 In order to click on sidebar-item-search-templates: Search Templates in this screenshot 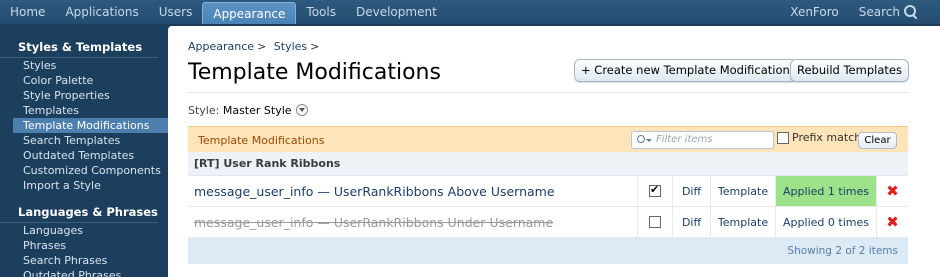, I will do `click(84, 140)`.